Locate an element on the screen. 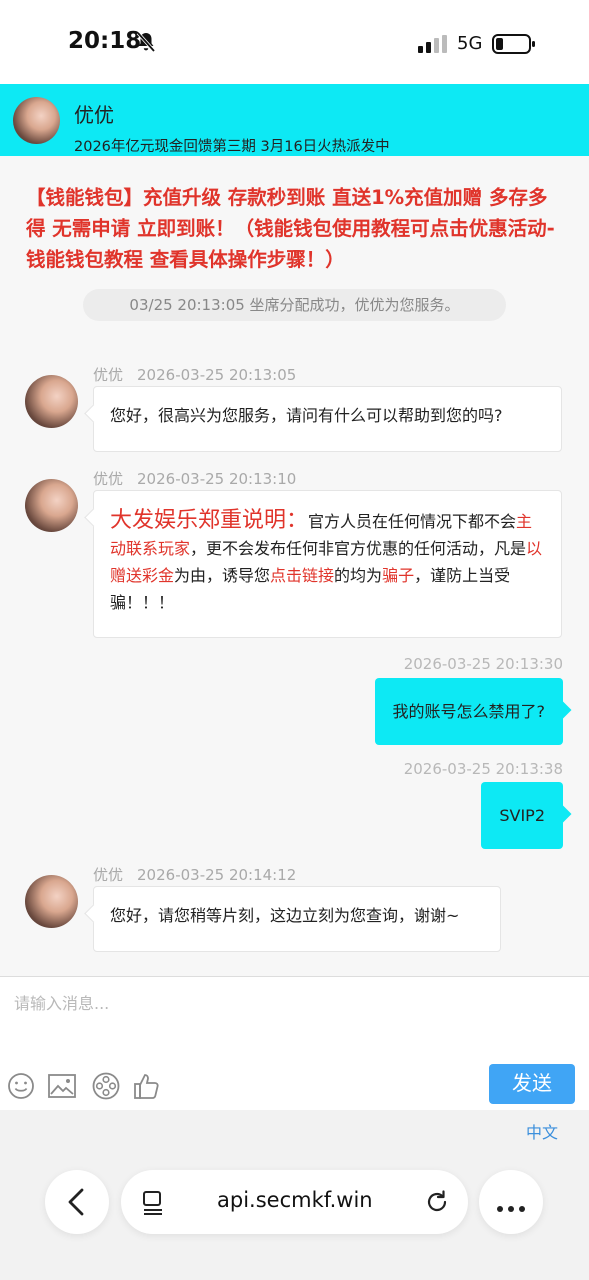  message-meta: 优优 2026-03-25 20:13:10 is located at coordinates (194, 478).